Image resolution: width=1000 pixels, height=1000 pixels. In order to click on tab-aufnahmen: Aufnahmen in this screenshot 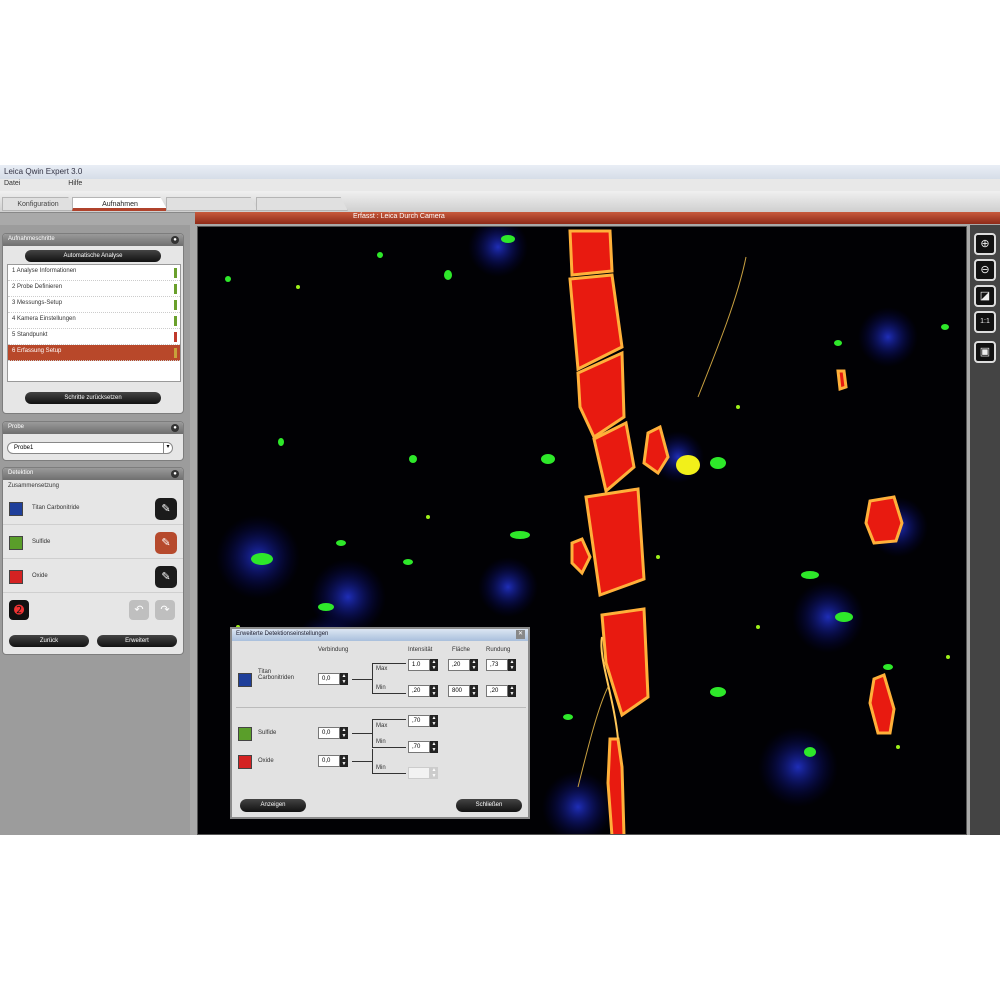, I will do `click(120, 204)`.